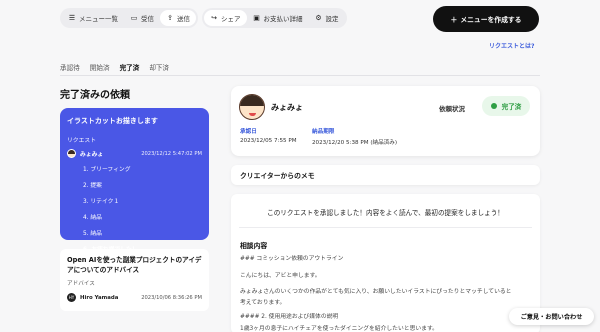 This screenshot has height=332, width=600. I want to click on status-tabs: 承認待 開始済 完了済 却下済, so click(119, 69).